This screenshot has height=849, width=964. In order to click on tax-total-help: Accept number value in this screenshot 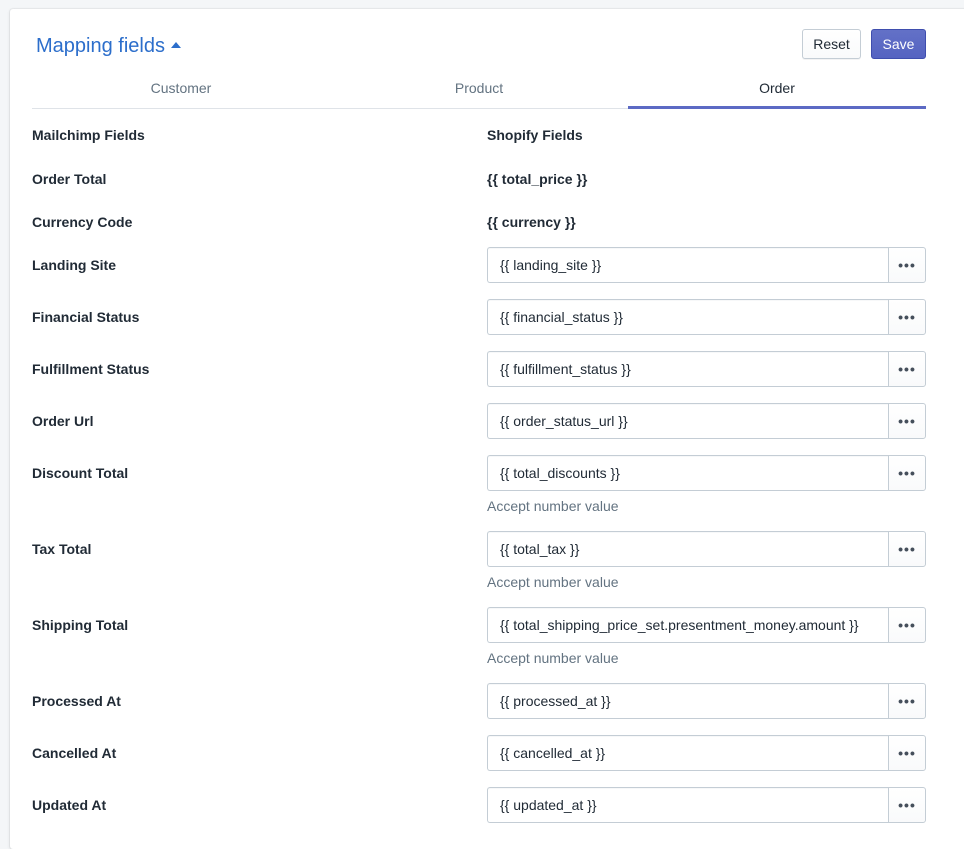, I will do `click(553, 582)`.